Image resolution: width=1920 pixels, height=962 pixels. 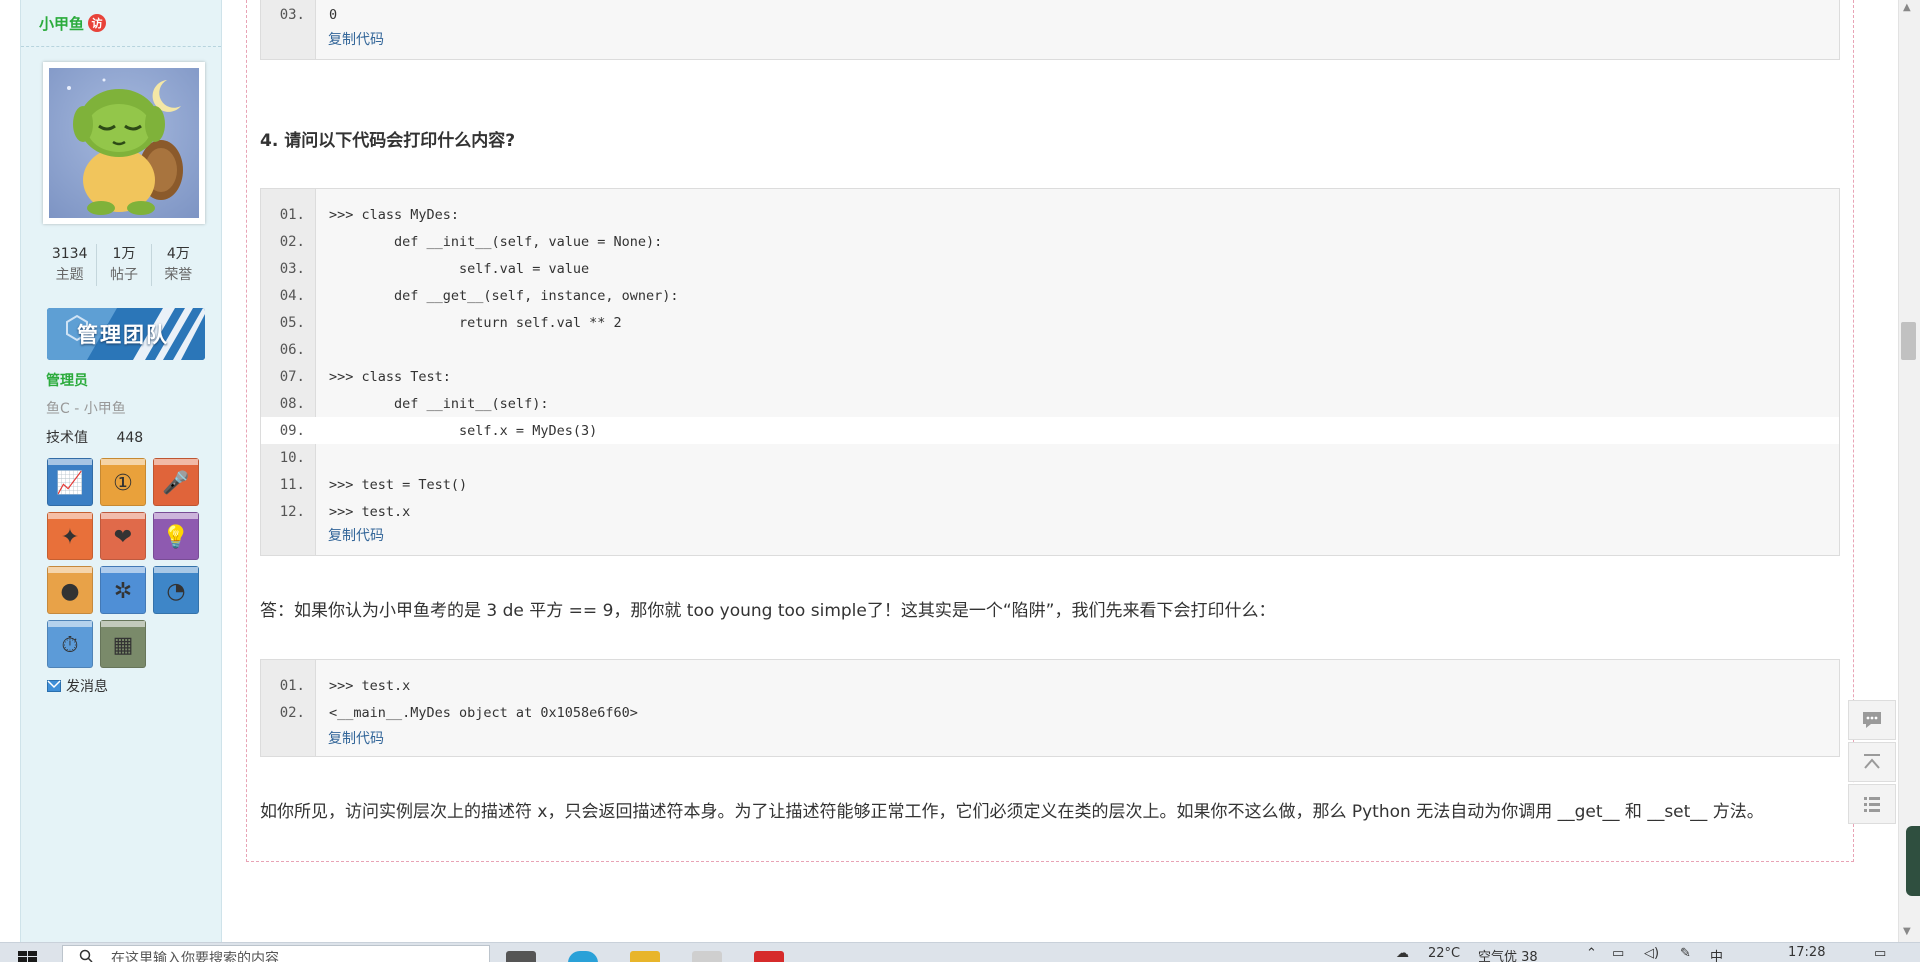 What do you see at coordinates (1050, 14) in the screenshot?
I see `code-line: 03. 0` at bounding box center [1050, 14].